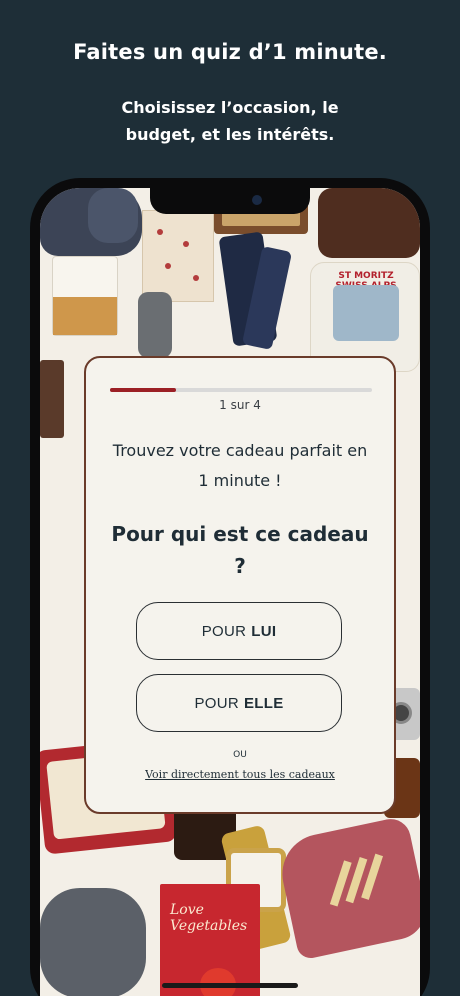 The image size is (460, 996). What do you see at coordinates (264, 703) in the screenshot?
I see `choice-label: ELLE` at bounding box center [264, 703].